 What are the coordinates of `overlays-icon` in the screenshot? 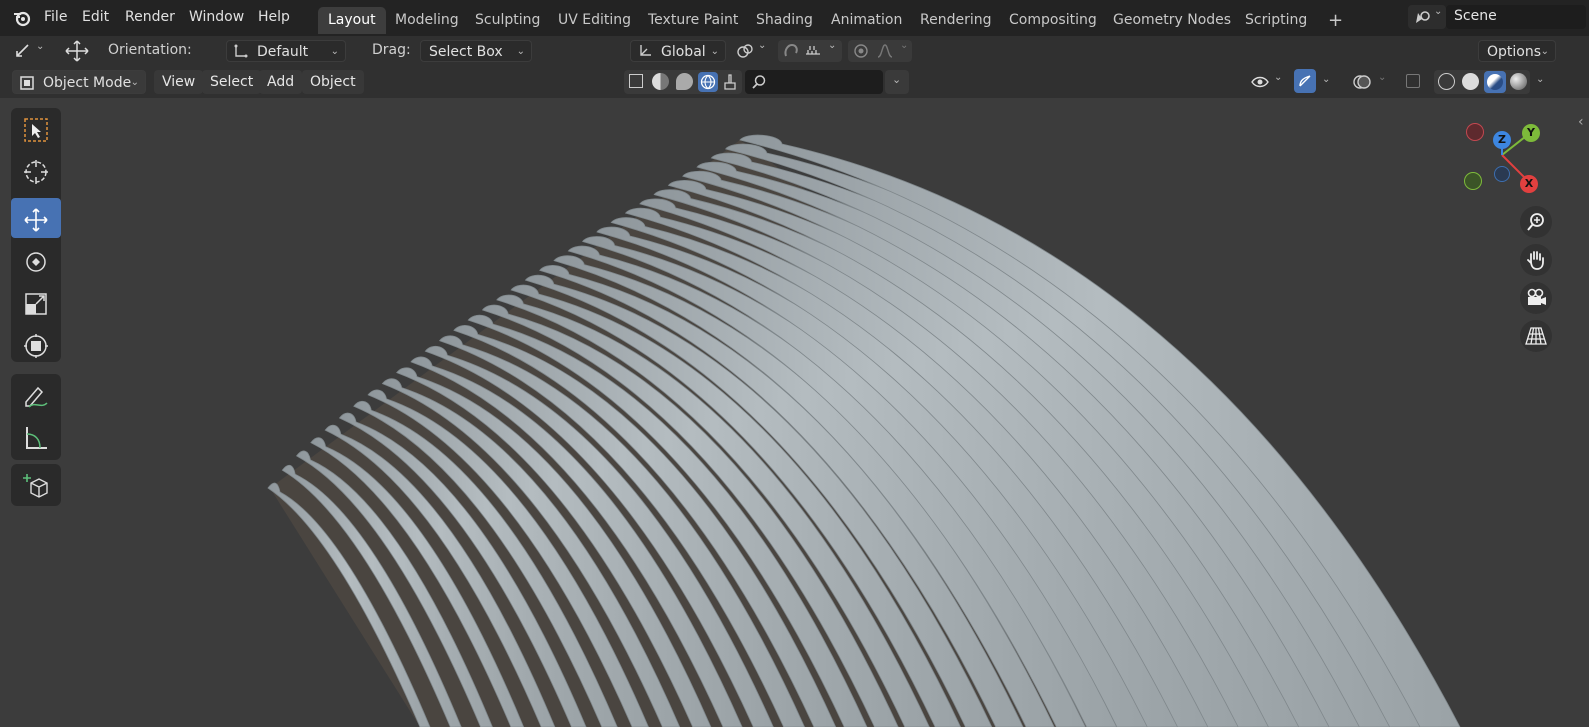 It's located at (1362, 82).